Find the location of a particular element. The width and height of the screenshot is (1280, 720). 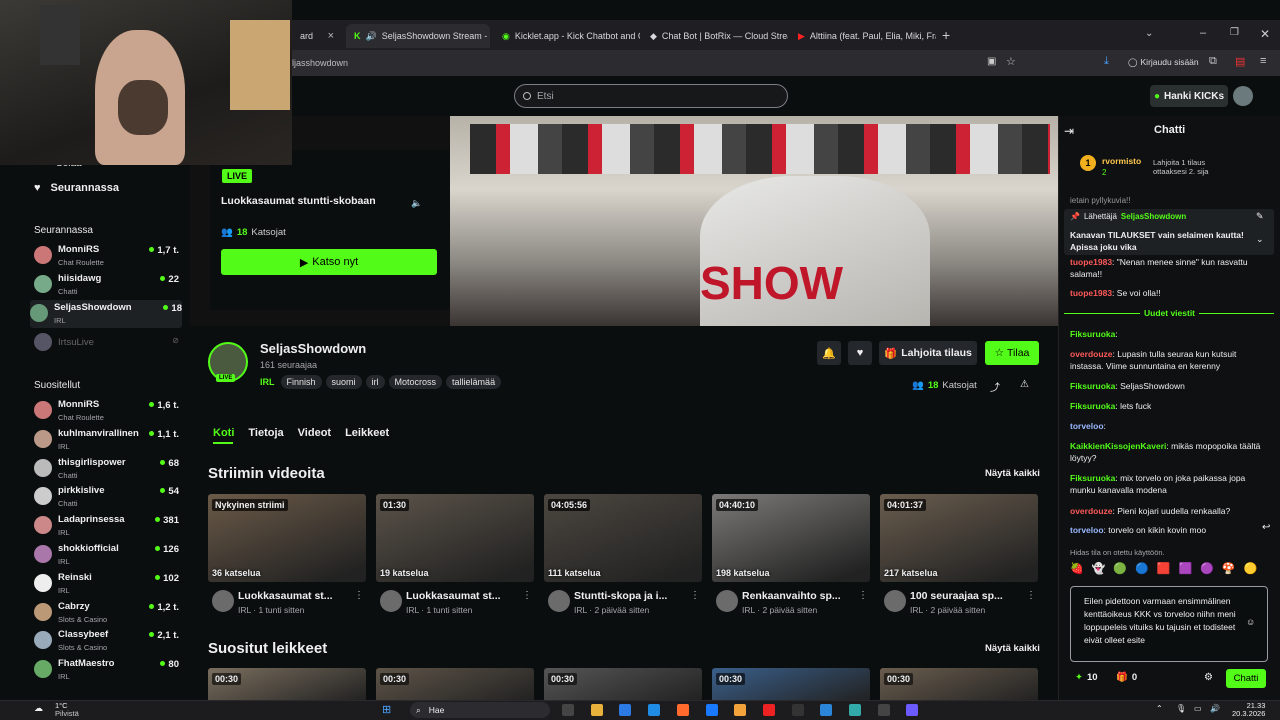

browser-tab-1: K🔊SeljasShowdown Stream - •× is located at coordinates (418, 36).